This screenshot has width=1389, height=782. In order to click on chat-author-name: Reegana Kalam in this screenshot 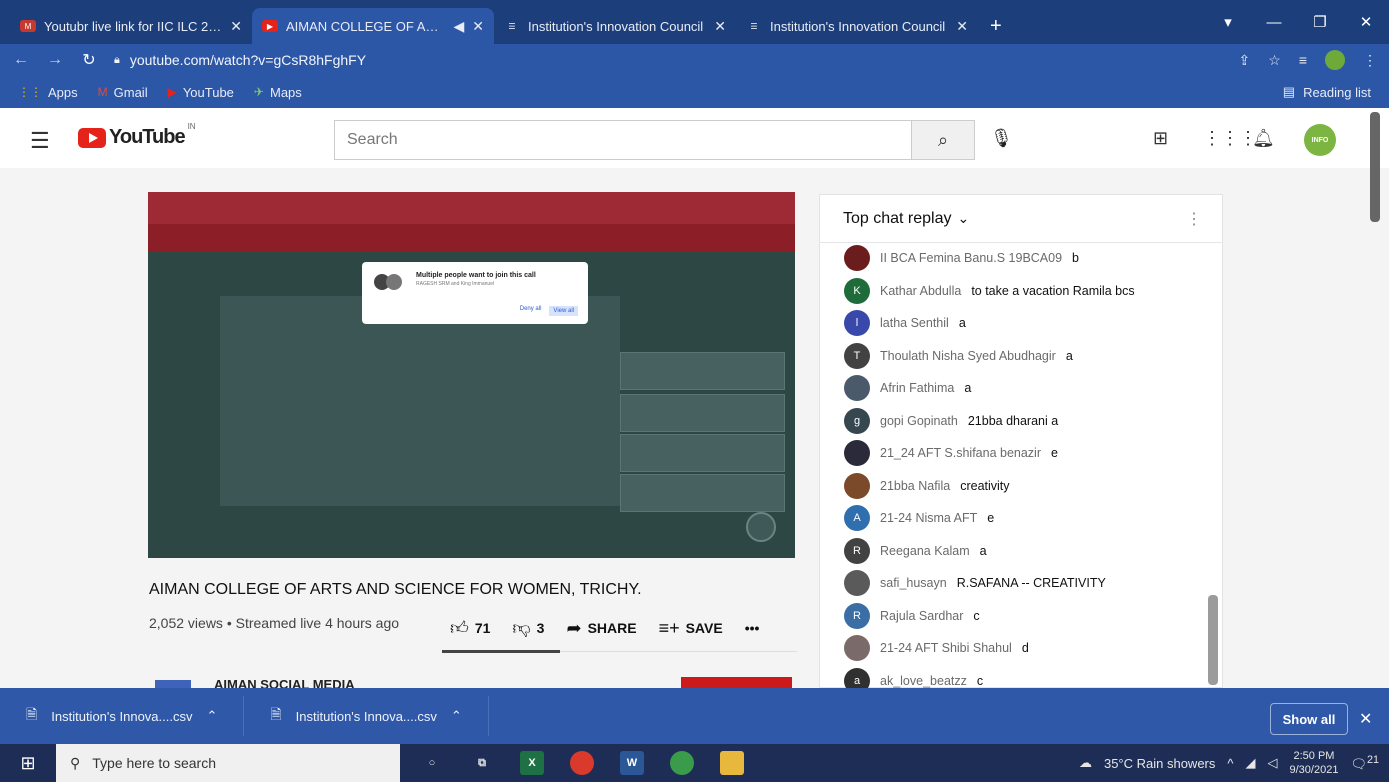, I will do `click(925, 551)`.